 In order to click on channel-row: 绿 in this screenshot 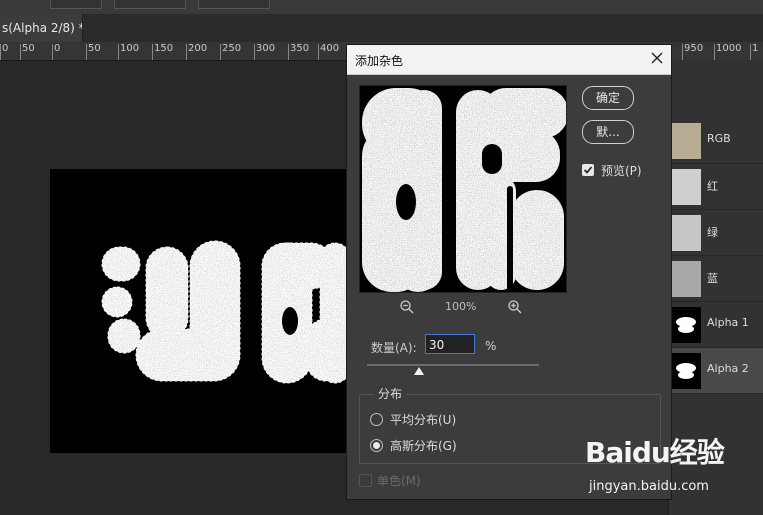, I will do `click(716, 233)`.